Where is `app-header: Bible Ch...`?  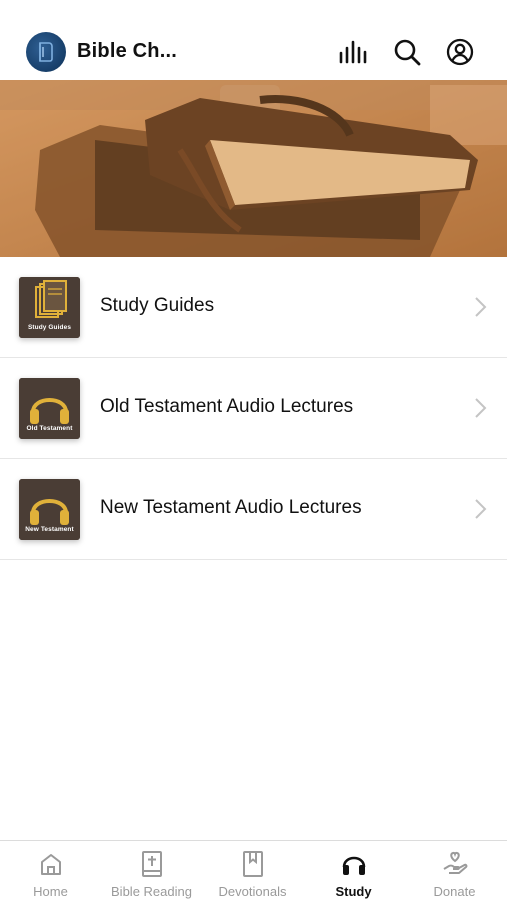
app-header: Bible Ch... is located at coordinates (253, 51).